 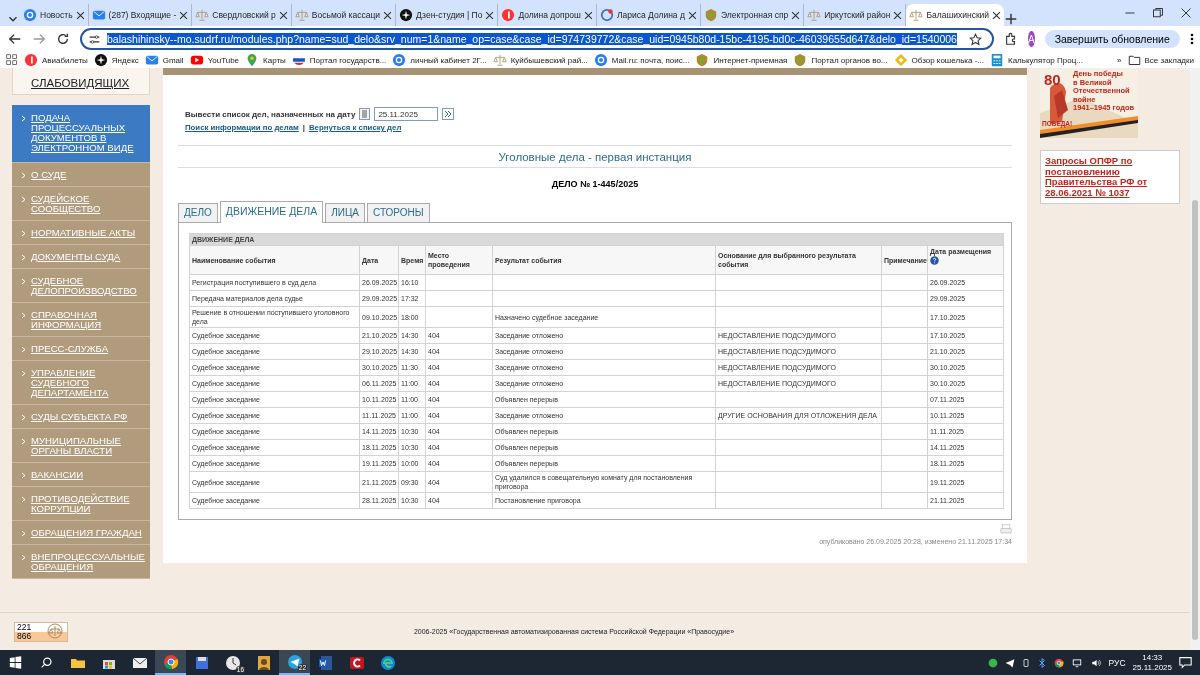 What do you see at coordinates (741, 60) in the screenshot?
I see `bookmark: Интернет-приемная` at bounding box center [741, 60].